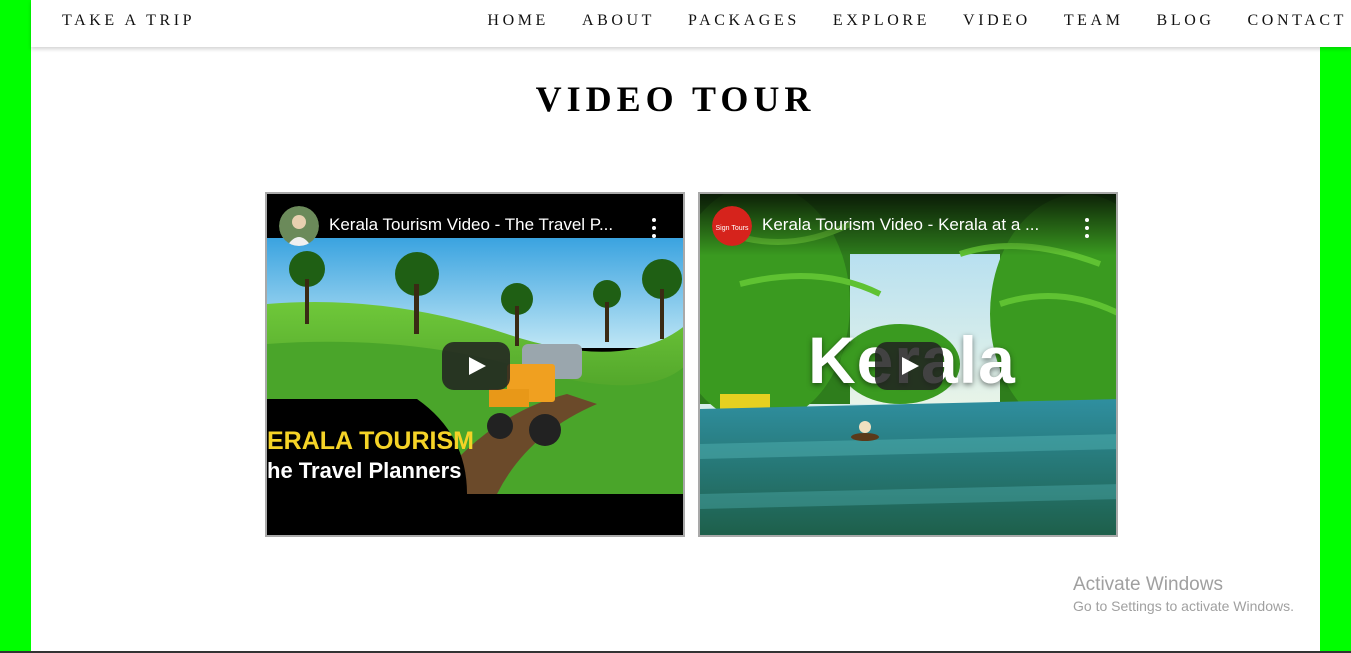 This screenshot has height=653, width=1351. Describe the element at coordinates (1297, 21) in the screenshot. I see `nav-contact: CONTACT` at that location.